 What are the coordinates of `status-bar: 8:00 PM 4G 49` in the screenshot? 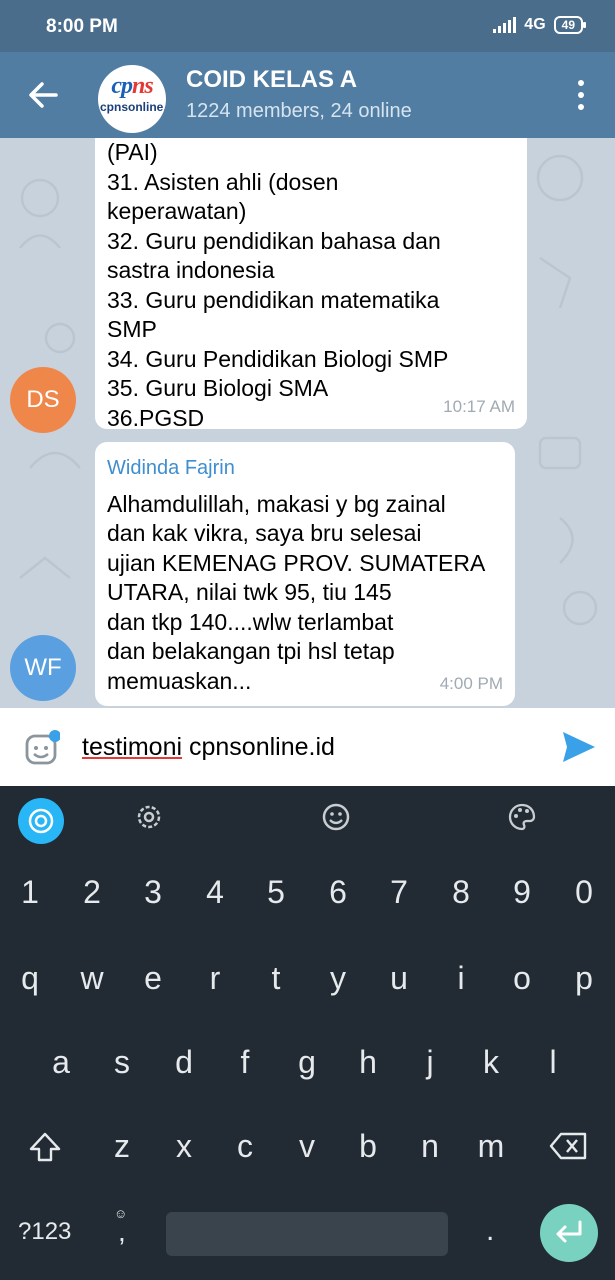 It's located at (307, 26).